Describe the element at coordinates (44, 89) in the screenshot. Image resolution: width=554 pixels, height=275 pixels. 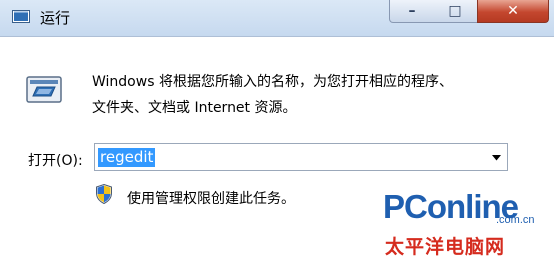
I see `run-program-icon` at that location.